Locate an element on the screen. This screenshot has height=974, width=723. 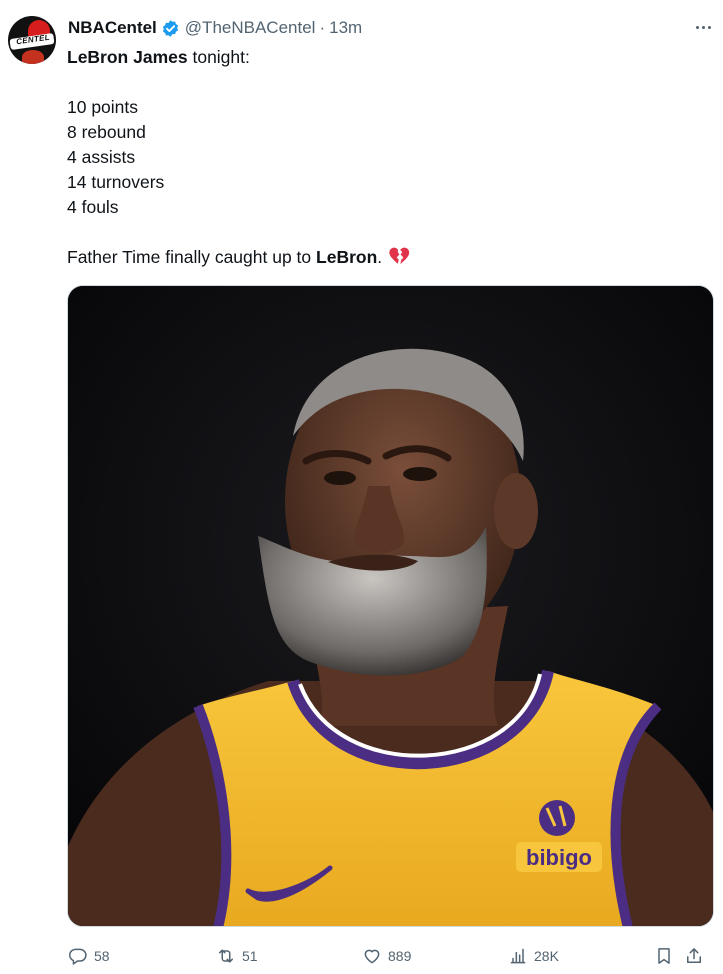
view-count: 28K is located at coordinates (546, 956).